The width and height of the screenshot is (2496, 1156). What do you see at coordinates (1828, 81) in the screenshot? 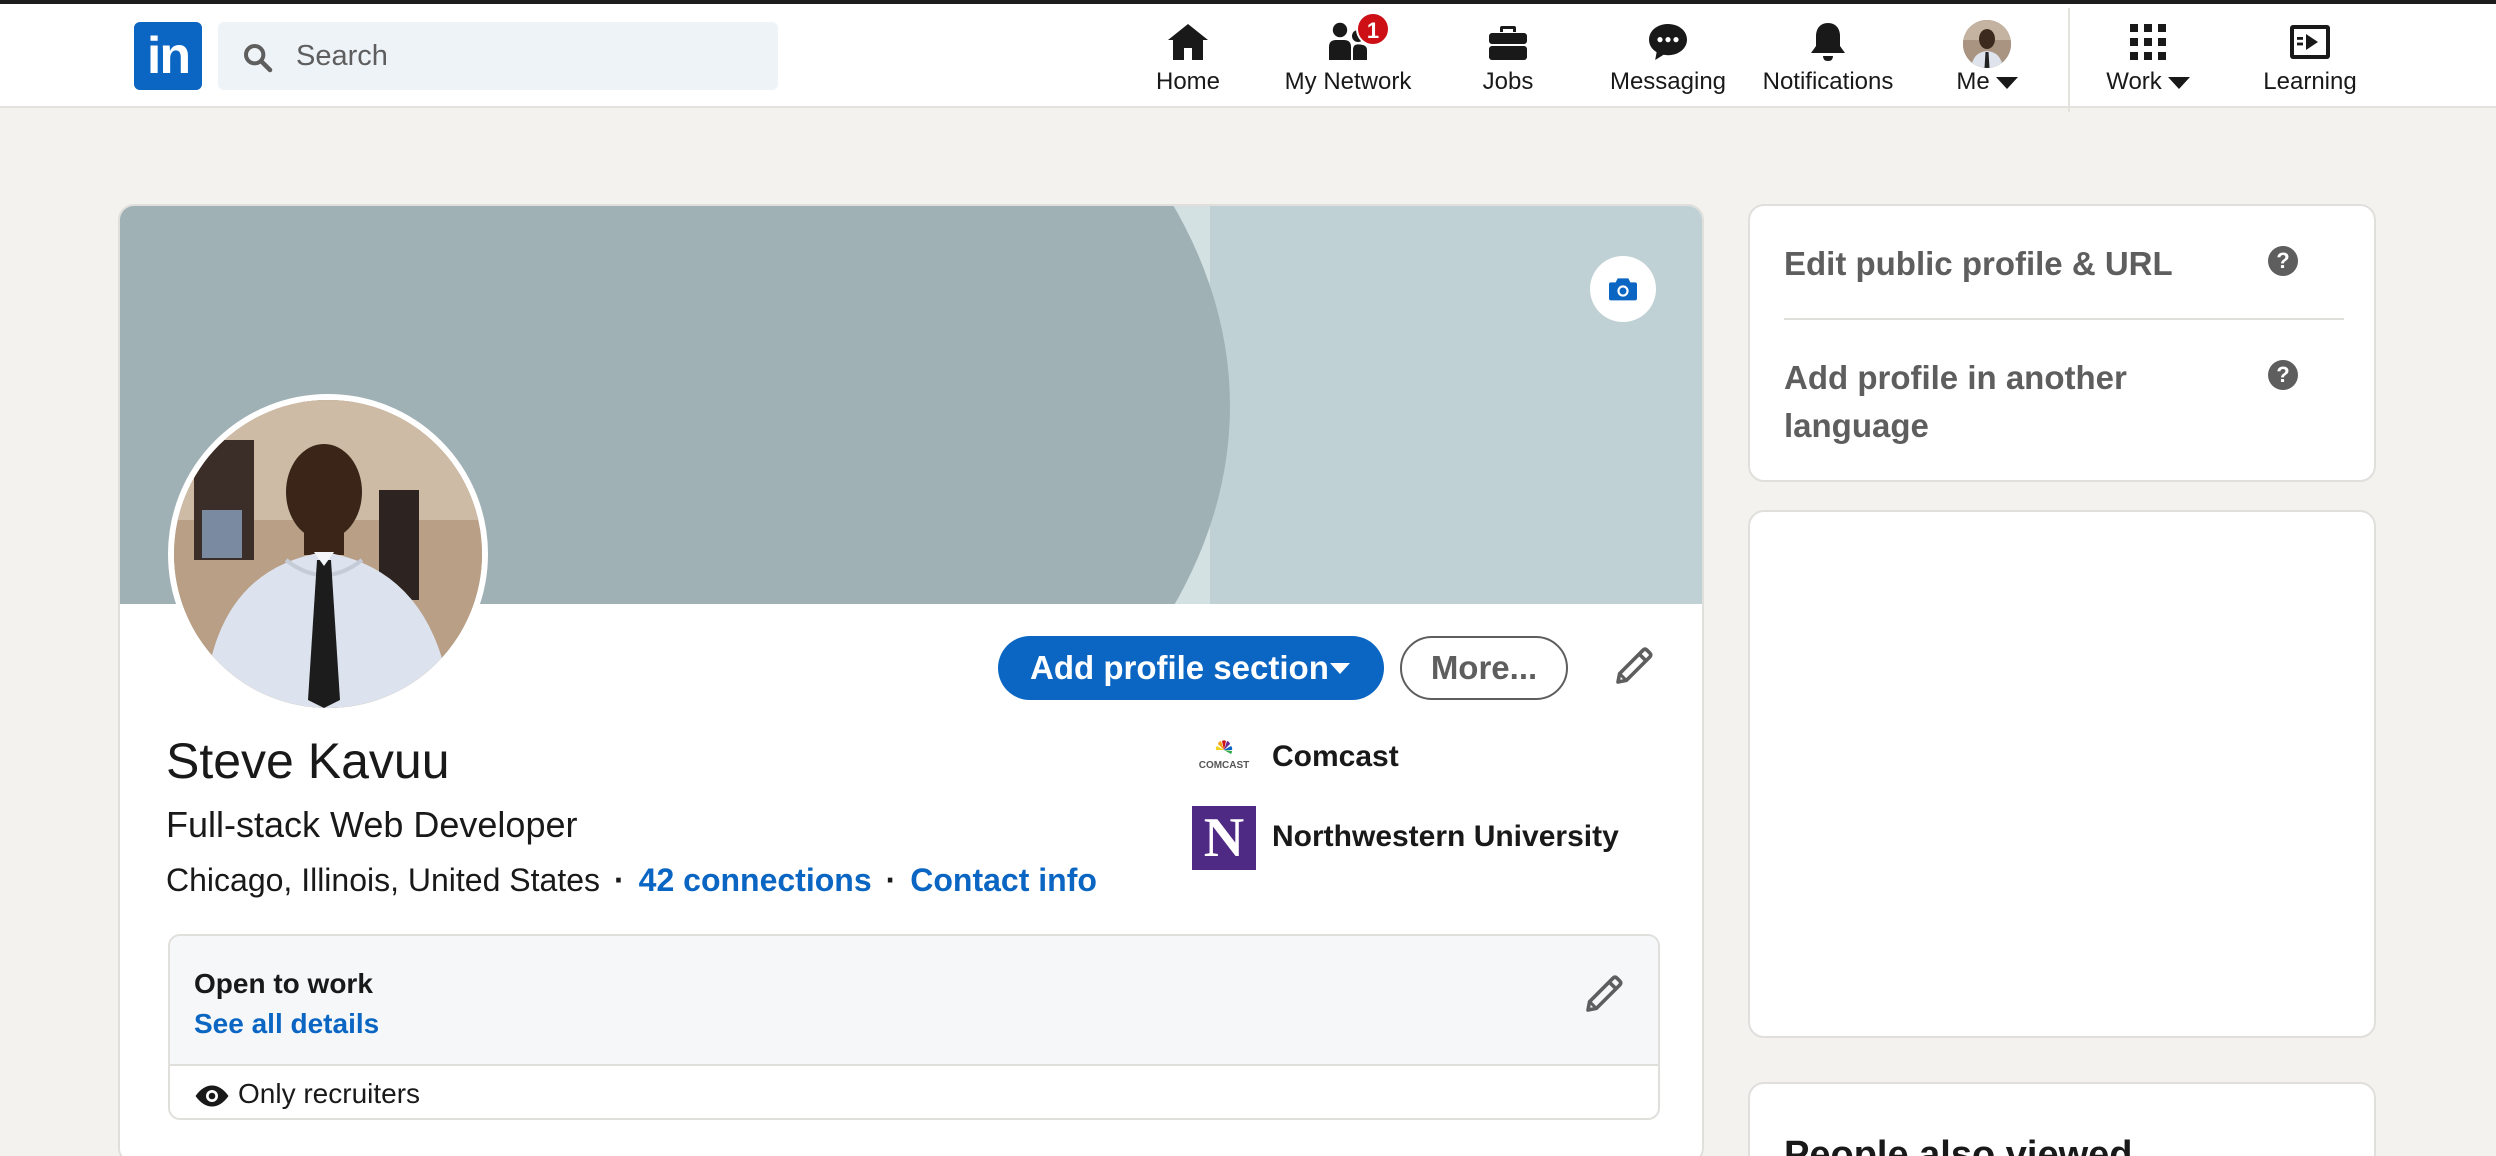
I see `nav-label-notifications: Notifications` at bounding box center [1828, 81].